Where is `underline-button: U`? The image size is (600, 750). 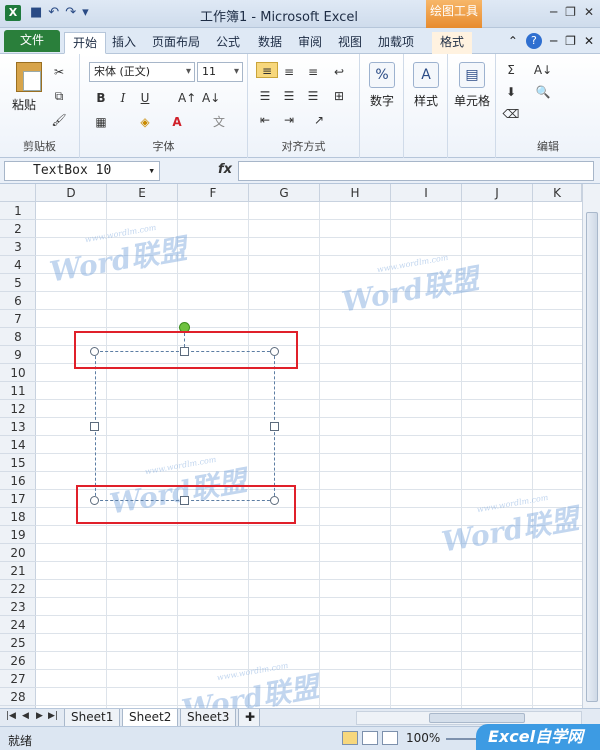 underline-button: U is located at coordinates (145, 98).